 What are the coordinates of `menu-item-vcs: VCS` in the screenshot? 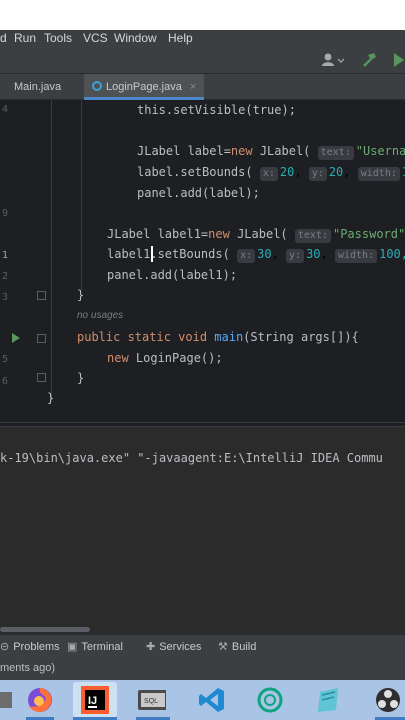 It's located at (95, 38).